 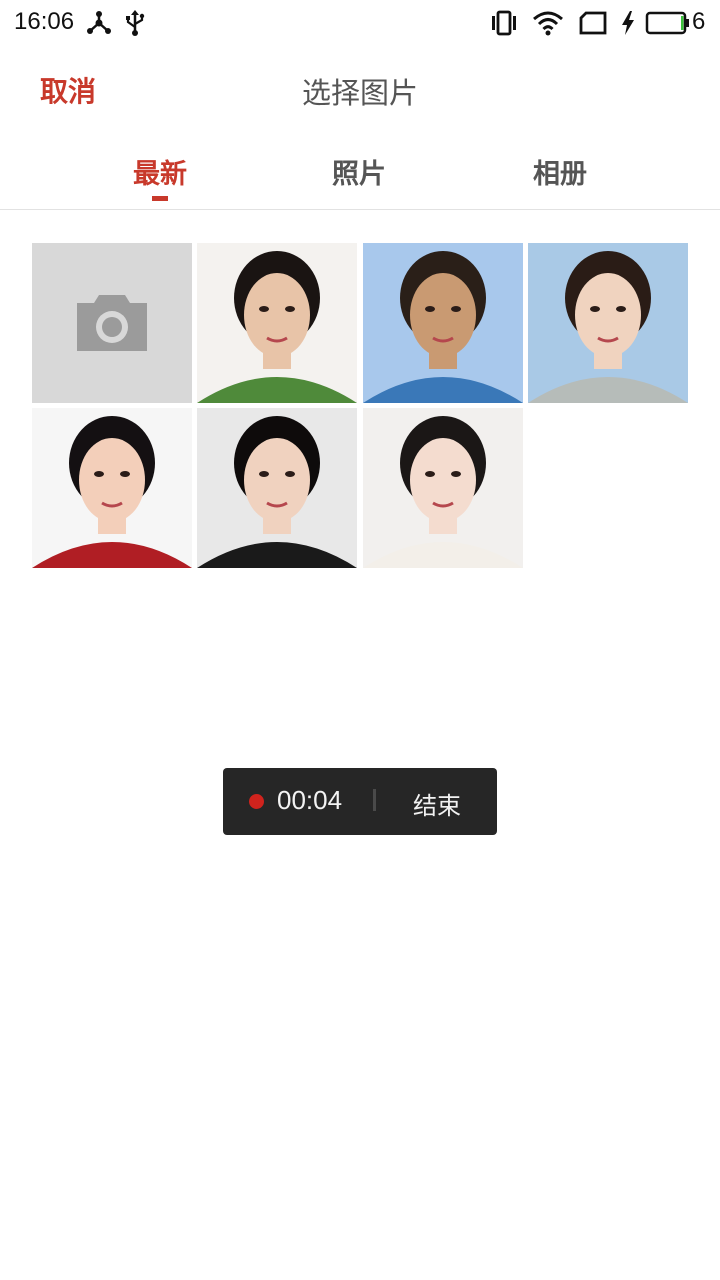 I want to click on battery-level: 6, so click(x=699, y=21).